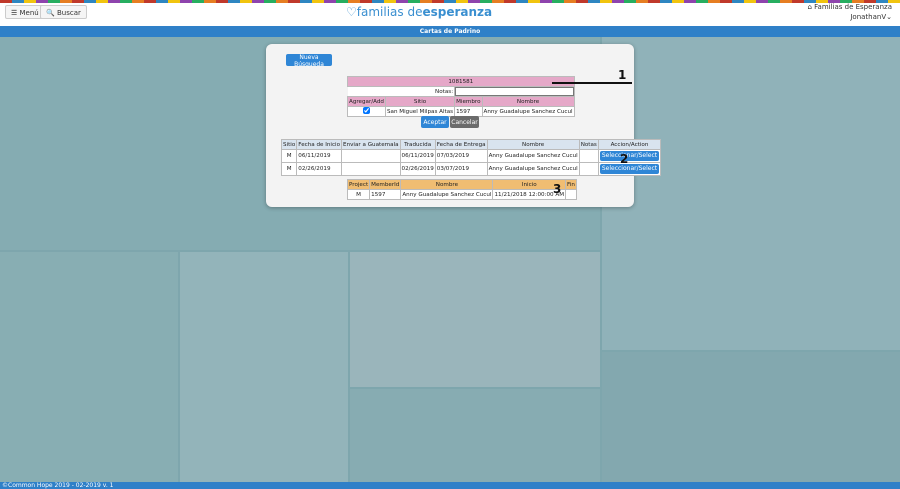 The height and width of the screenshot is (489, 900). I want to click on cell-entrega: 03/07/2019, so click(461, 169).